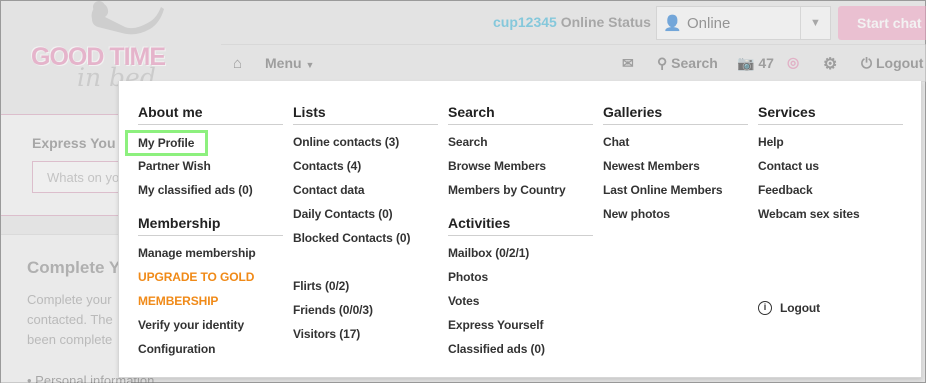  I want to click on menu-logout-label: Logout, so click(800, 308).